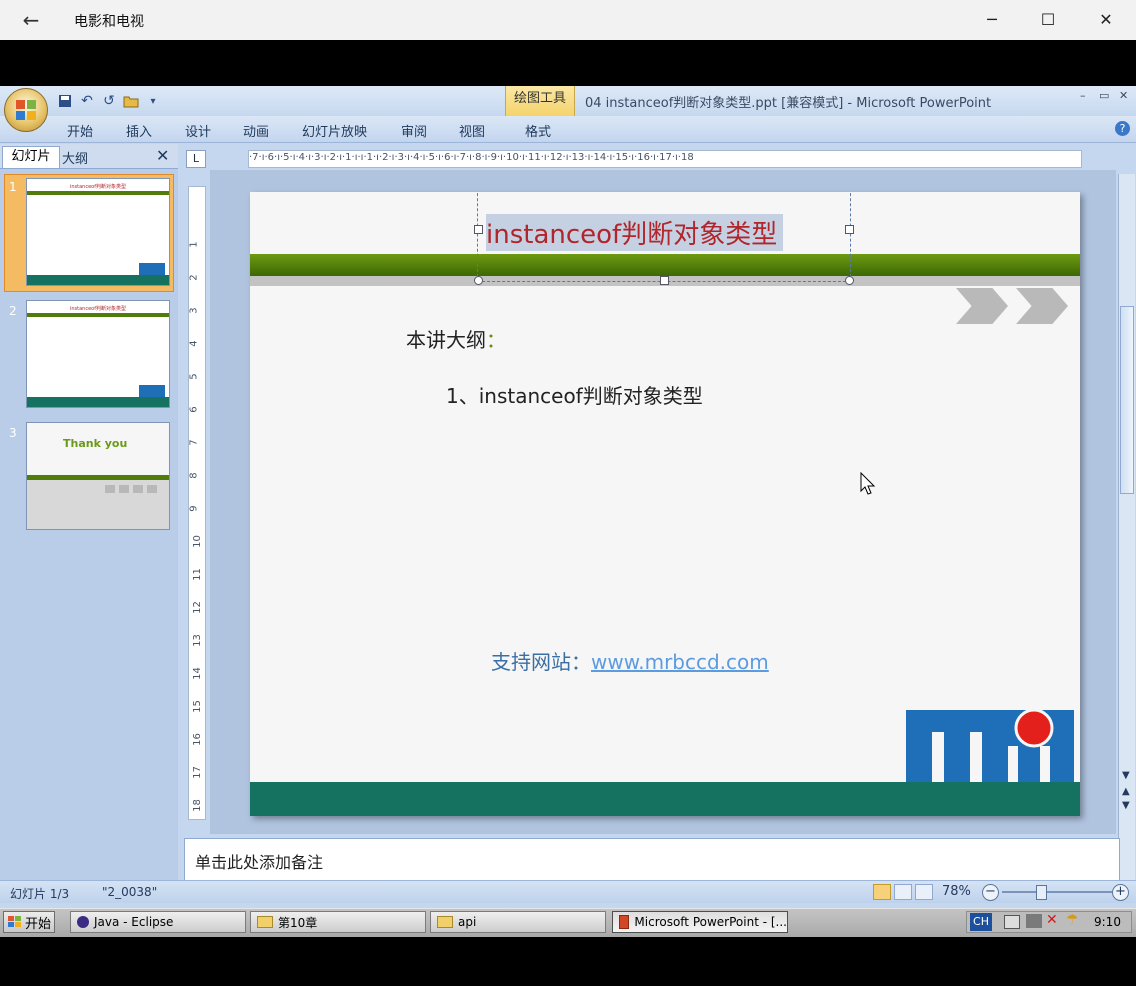  I want to click on vertical-ruler-number: 12, so click(197, 607).